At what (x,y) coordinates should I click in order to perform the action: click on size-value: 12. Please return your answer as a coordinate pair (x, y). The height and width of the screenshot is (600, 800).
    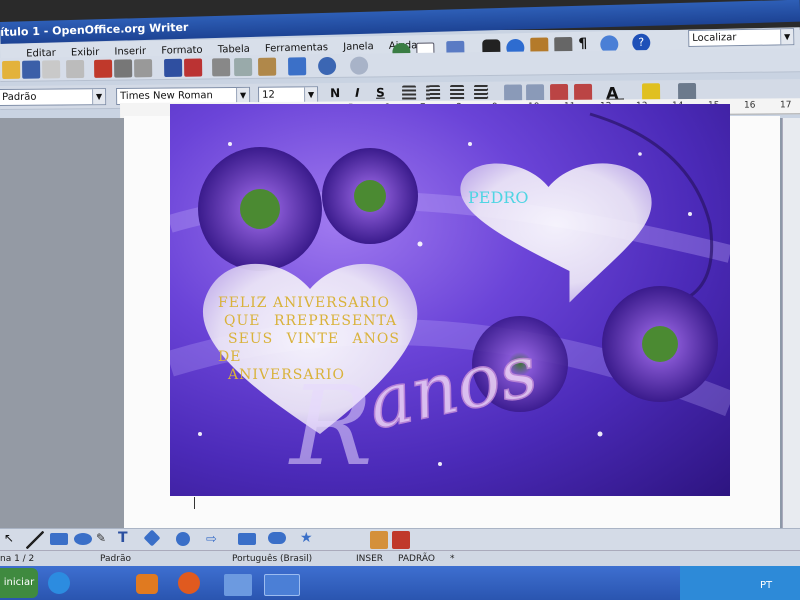
    Looking at the image, I should click on (268, 95).